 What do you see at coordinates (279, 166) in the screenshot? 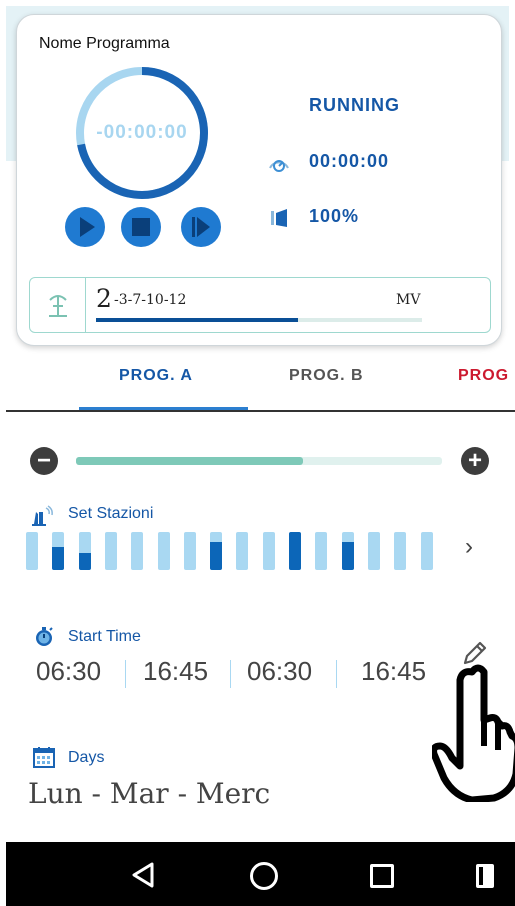
I see `gauge-icon` at bounding box center [279, 166].